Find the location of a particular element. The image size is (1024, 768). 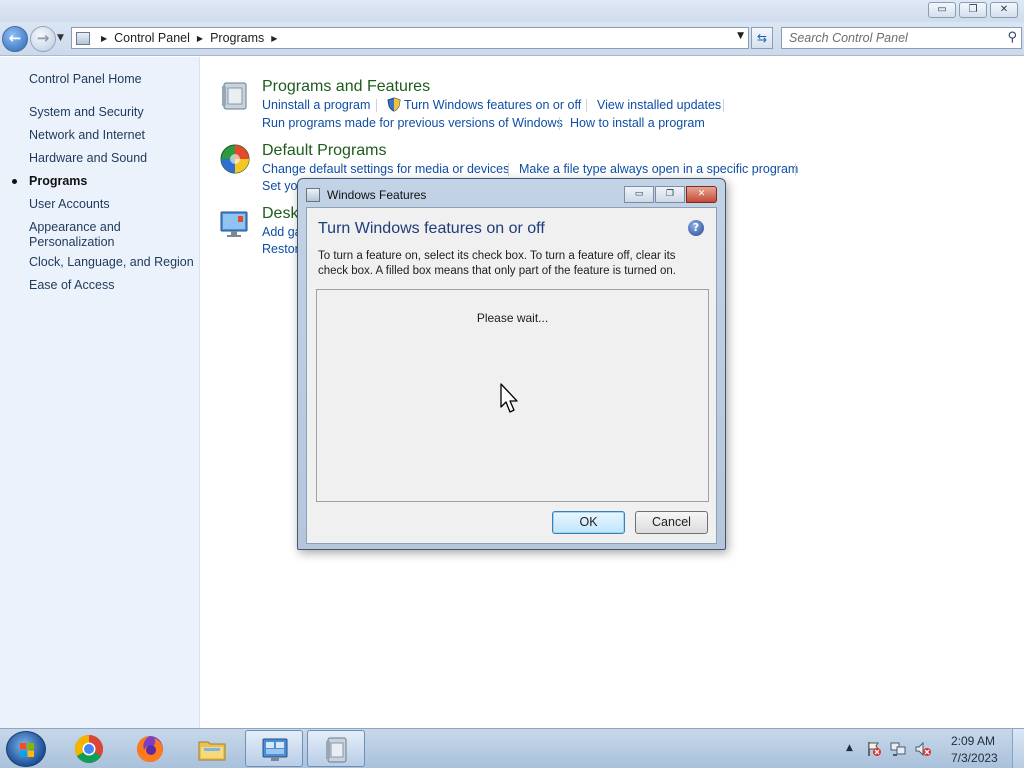

clock-time: 2:09 AM is located at coordinates (973, 741).